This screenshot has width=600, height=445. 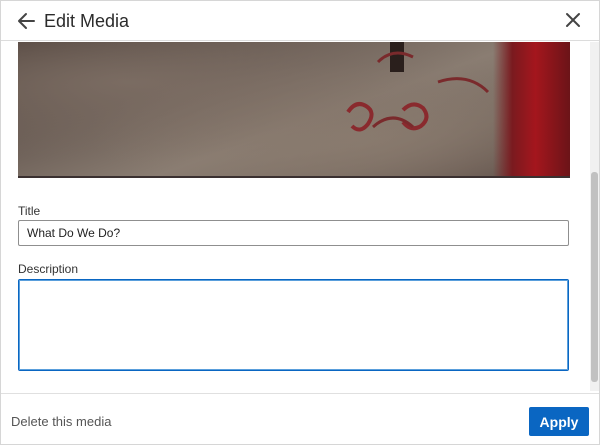 What do you see at coordinates (594, 277) in the screenshot?
I see `scrollbar-thumb` at bounding box center [594, 277].